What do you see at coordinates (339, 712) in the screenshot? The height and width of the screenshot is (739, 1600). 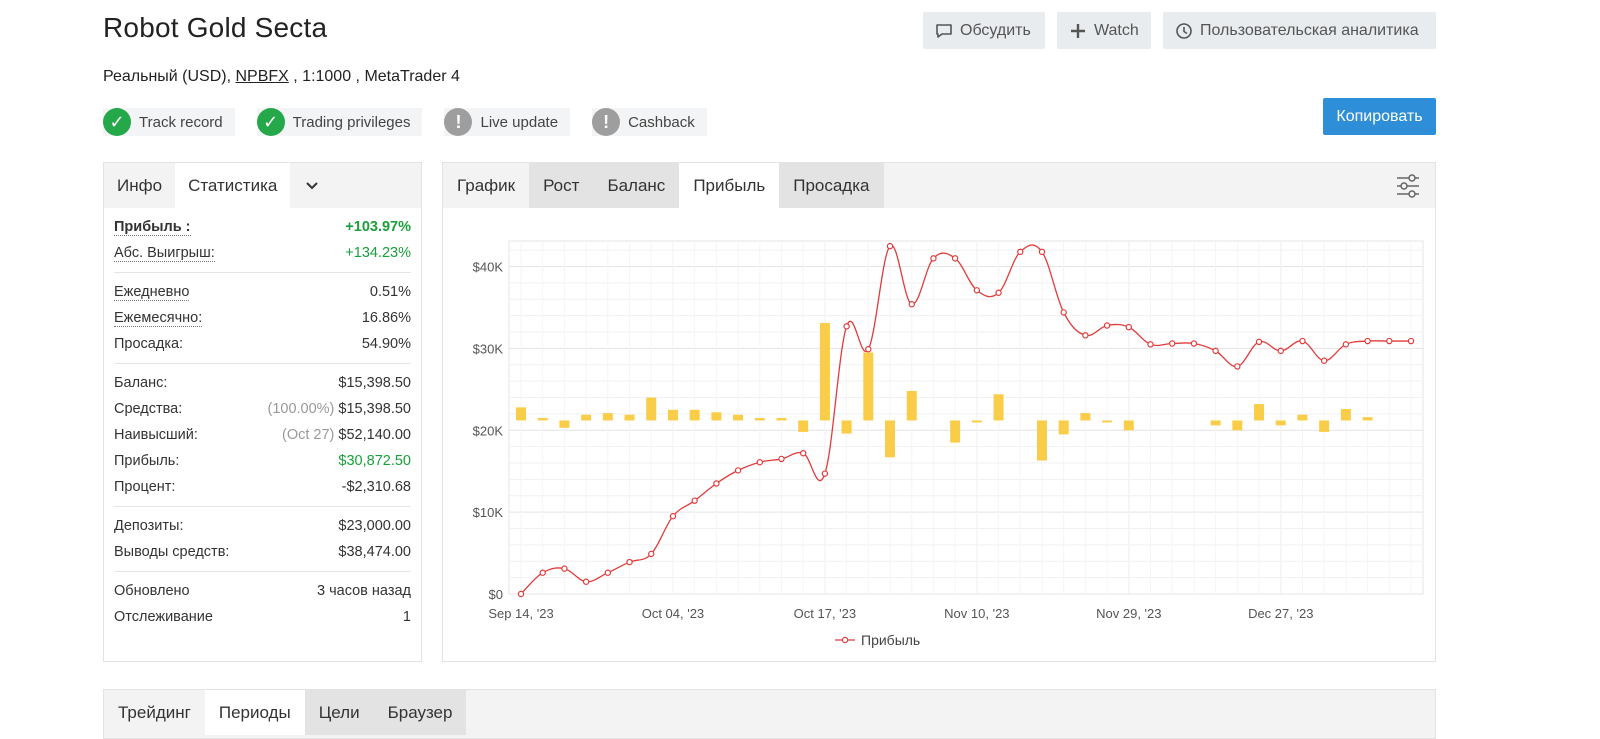 I see `tab-goals: Цели` at bounding box center [339, 712].